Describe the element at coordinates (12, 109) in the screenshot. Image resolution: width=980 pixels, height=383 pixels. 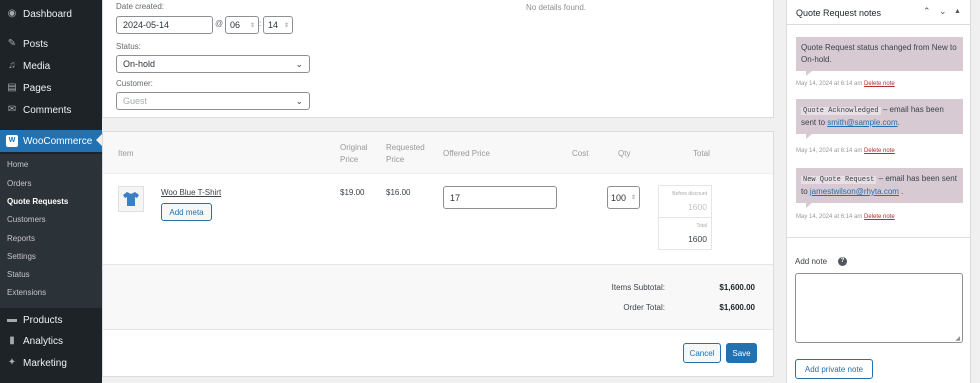
I see `comments-icon: ✉` at that location.